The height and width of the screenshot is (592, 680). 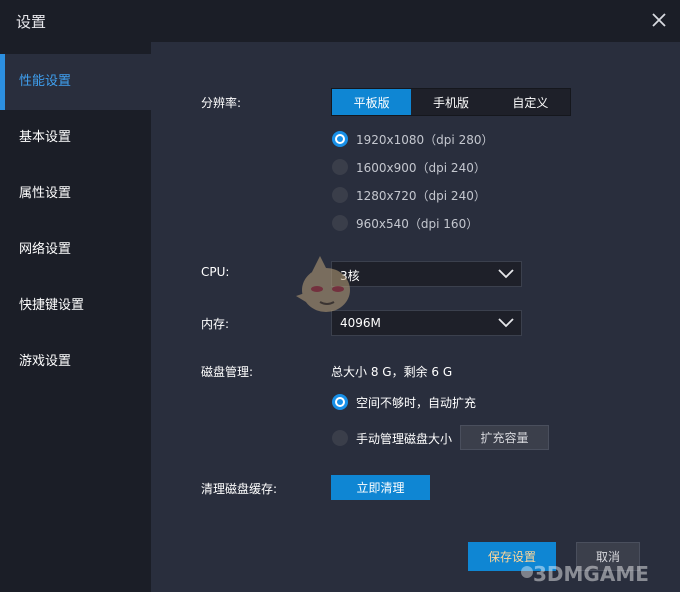 What do you see at coordinates (239, 489) in the screenshot?
I see `cache-label: 清理磁盘缓存:` at bounding box center [239, 489].